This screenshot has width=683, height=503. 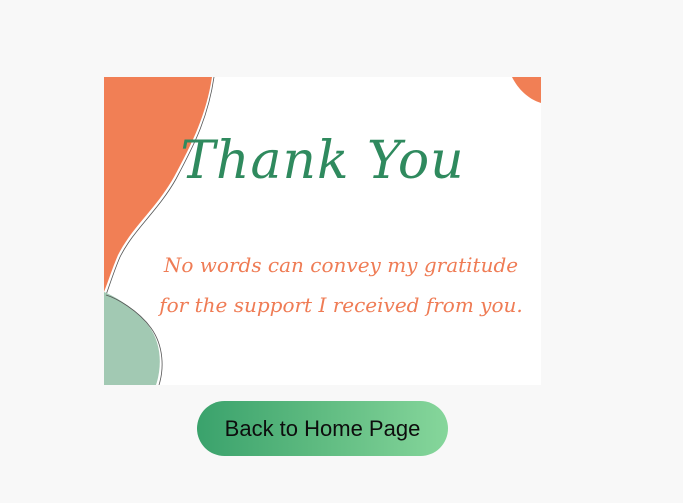 I want to click on back-to-home-button: Back to Home Page, so click(x=322, y=428).